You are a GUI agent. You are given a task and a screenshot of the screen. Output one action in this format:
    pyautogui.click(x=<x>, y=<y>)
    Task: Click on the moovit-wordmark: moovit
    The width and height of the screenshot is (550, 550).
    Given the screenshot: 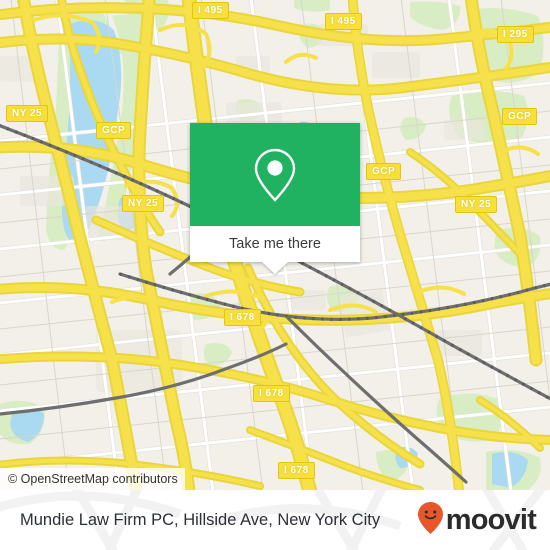 What is the action you would take?
    pyautogui.click(x=491, y=519)
    